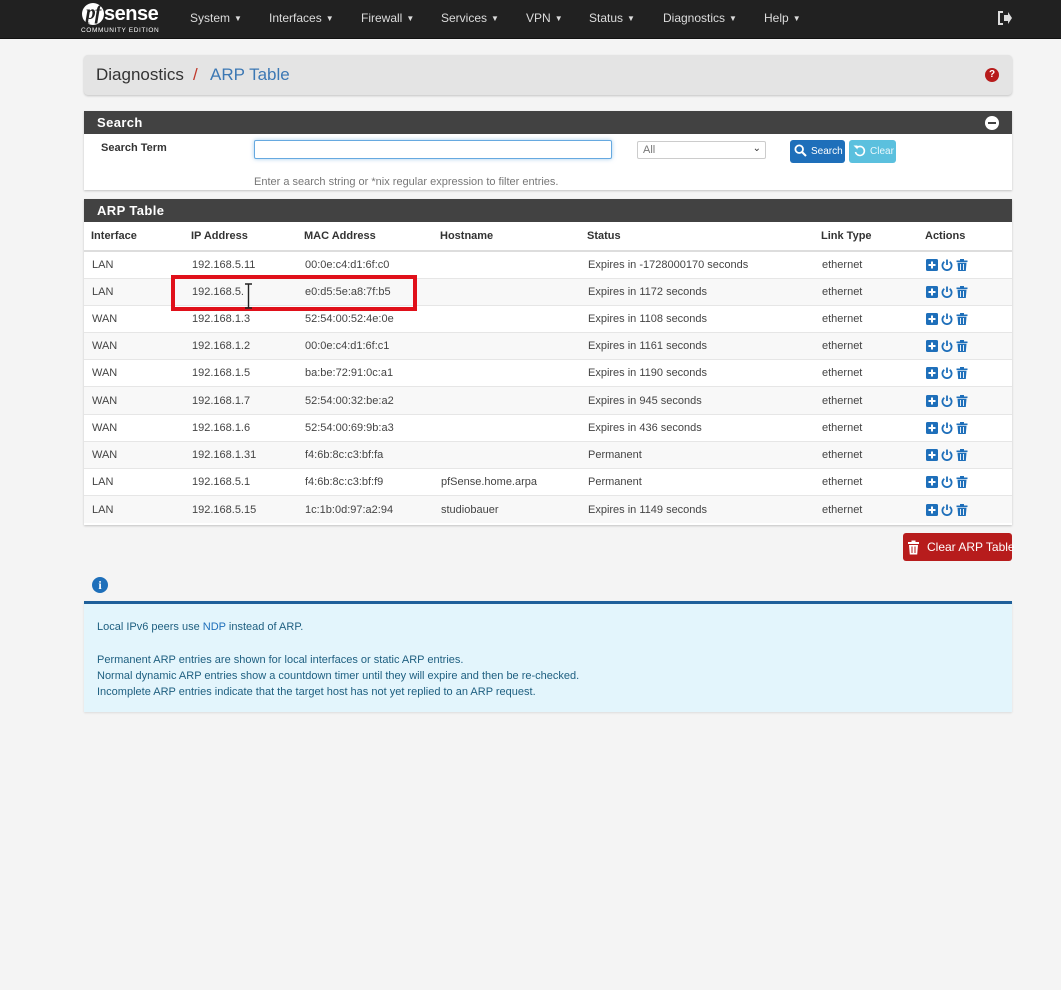  Describe the element at coordinates (382, 18) in the screenshot. I see `nav-label: Firewall` at that location.